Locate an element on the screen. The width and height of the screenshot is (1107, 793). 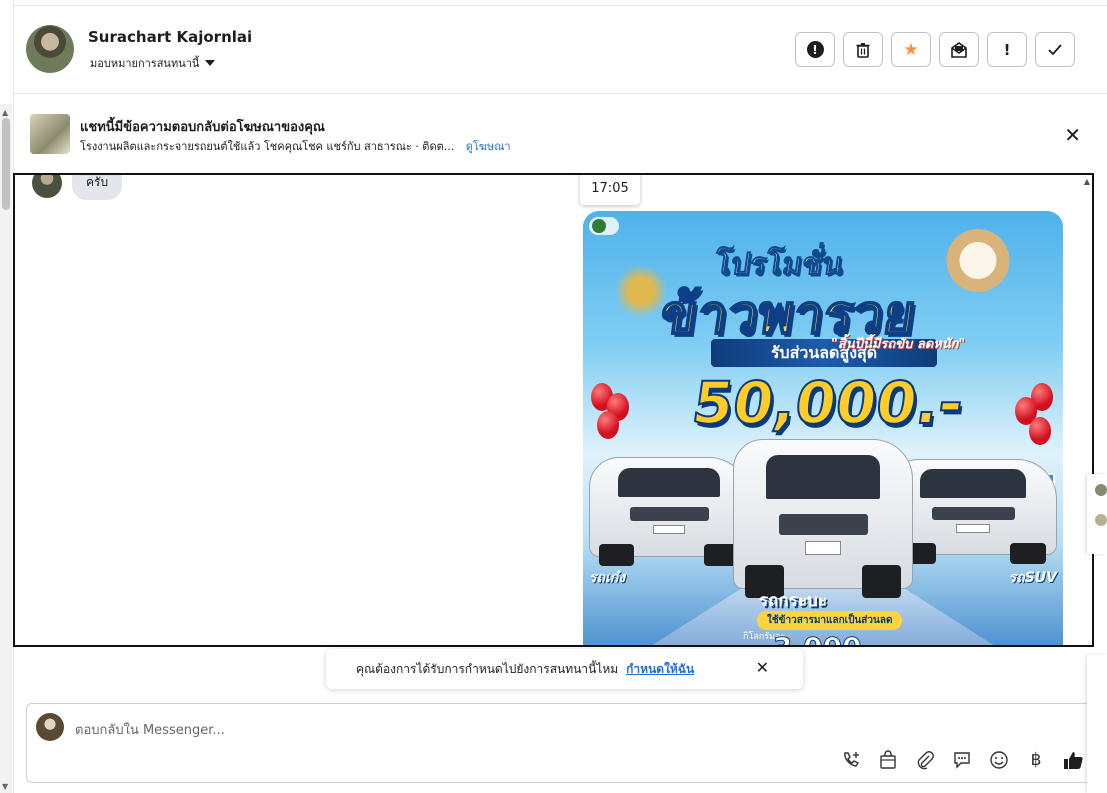
saved-reply-icon is located at coordinates (962, 760).